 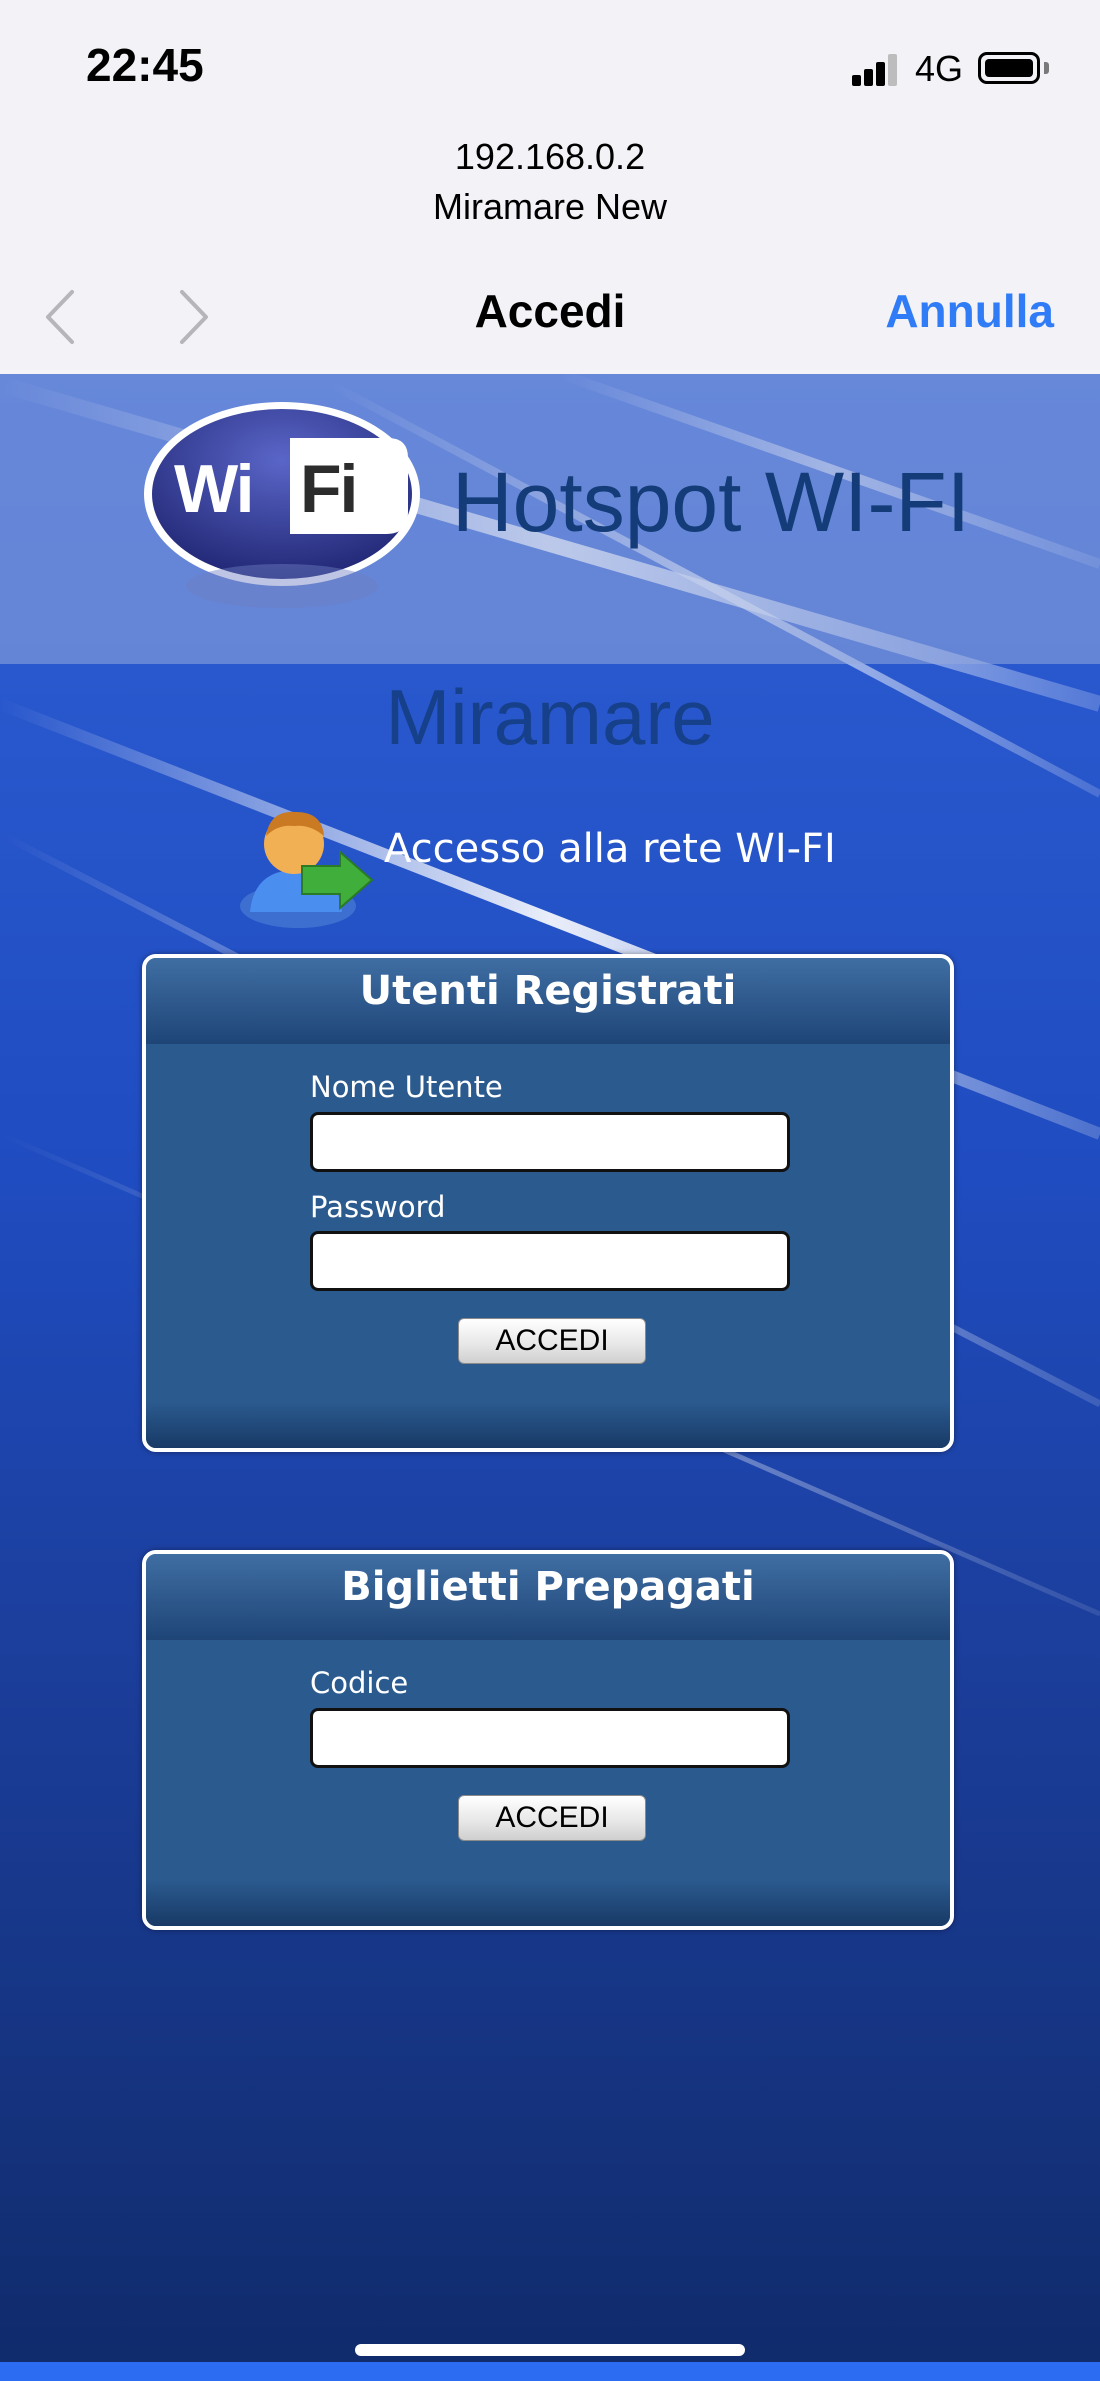 What do you see at coordinates (1009, 68) in the screenshot?
I see `battery-icon` at bounding box center [1009, 68].